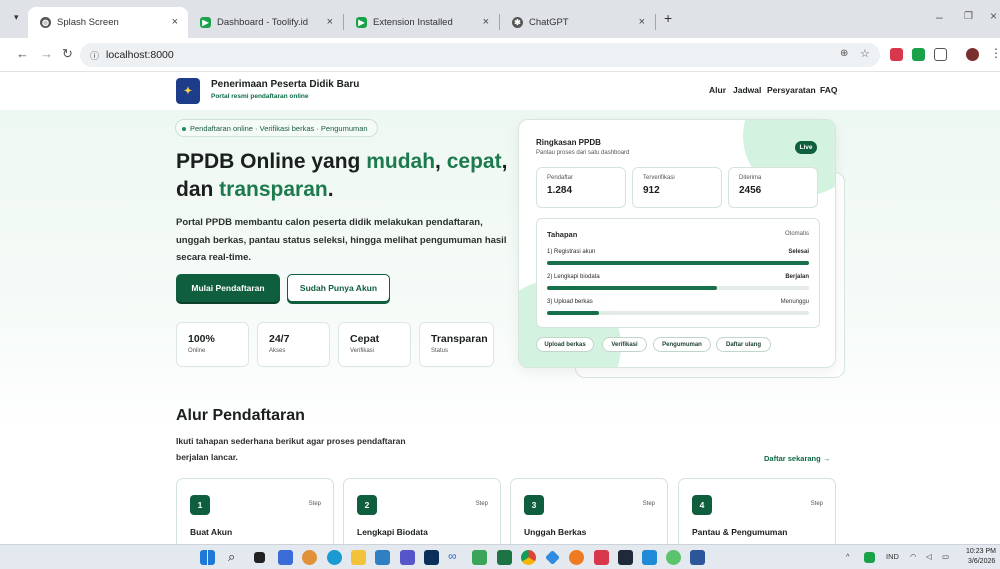  Describe the element at coordinates (677, 187) in the screenshot. I see `metric-terverifikasi: Terverifikasi 912` at that location.